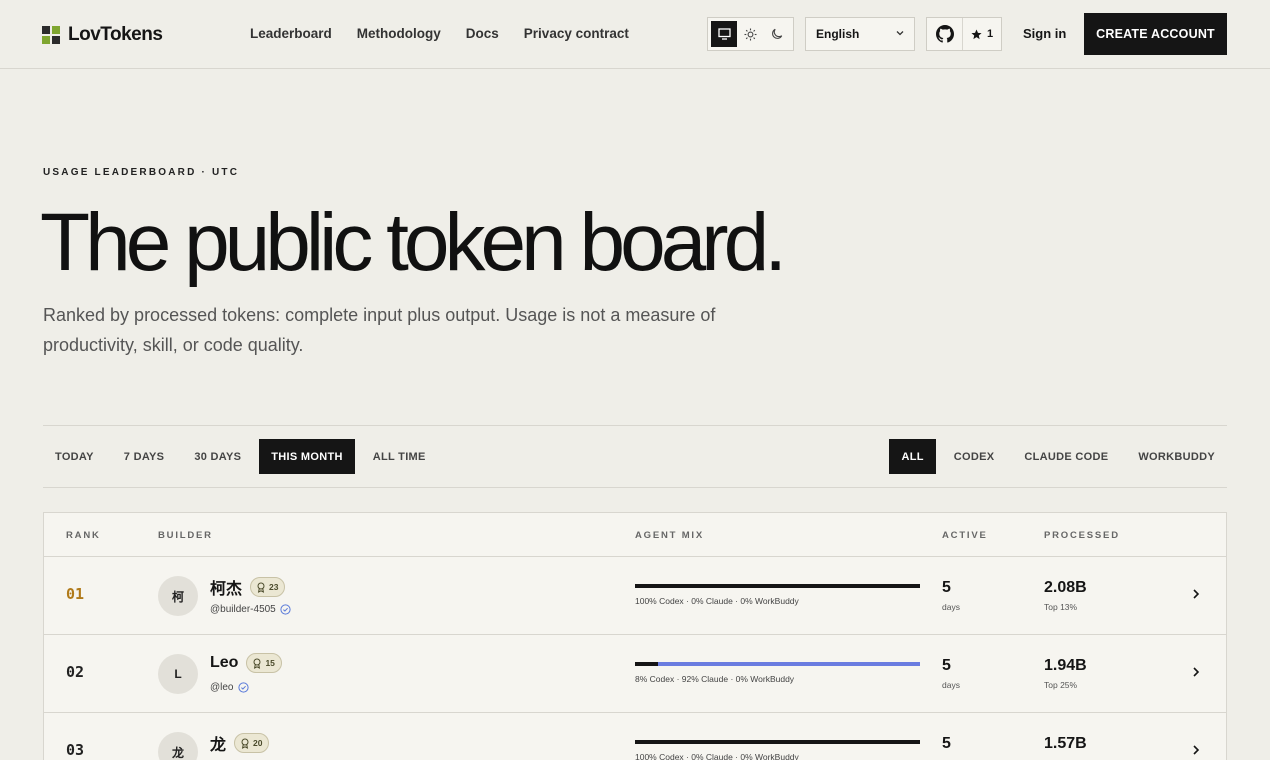 This screenshot has width=1270, height=760. I want to click on builder-name: 龙, so click(218, 743).